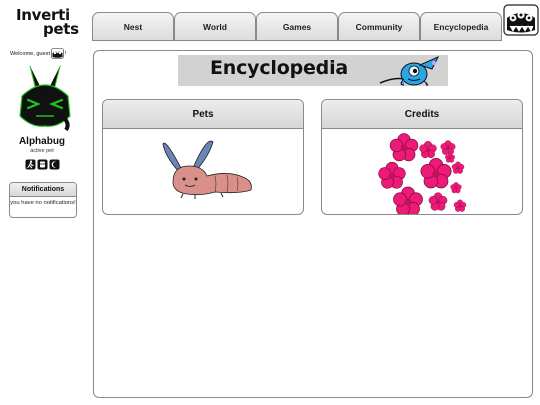 The image size is (540, 405). I want to click on sleep-icon, so click(54, 163).